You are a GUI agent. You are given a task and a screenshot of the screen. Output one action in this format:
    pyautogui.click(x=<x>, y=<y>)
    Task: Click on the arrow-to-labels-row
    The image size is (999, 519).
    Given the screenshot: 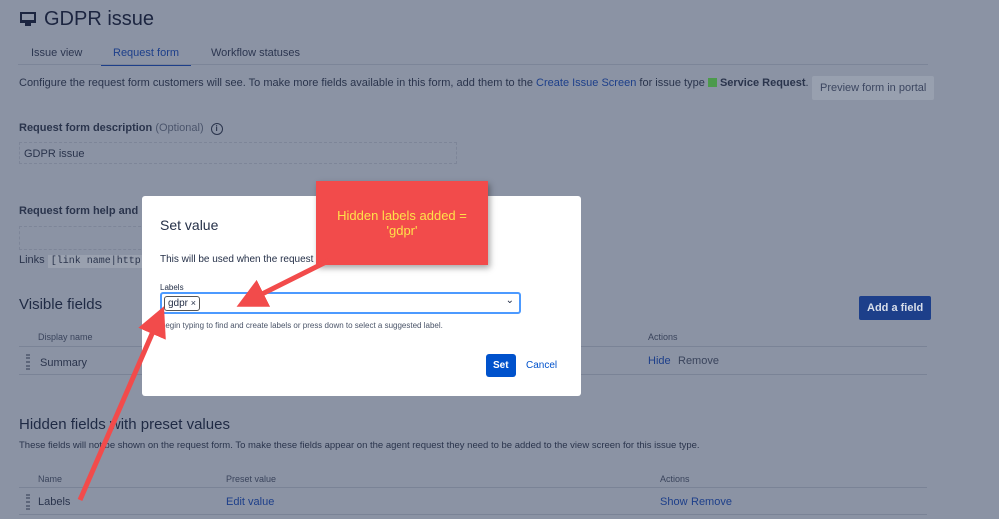 What is the action you would take?
    pyautogui.click(x=121, y=403)
    